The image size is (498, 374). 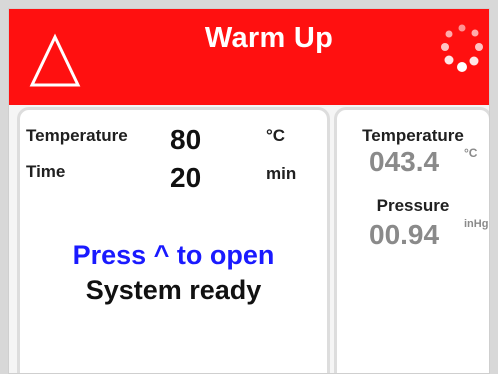 What do you see at coordinates (462, 48) in the screenshot?
I see `loading-spinner-icon` at bounding box center [462, 48].